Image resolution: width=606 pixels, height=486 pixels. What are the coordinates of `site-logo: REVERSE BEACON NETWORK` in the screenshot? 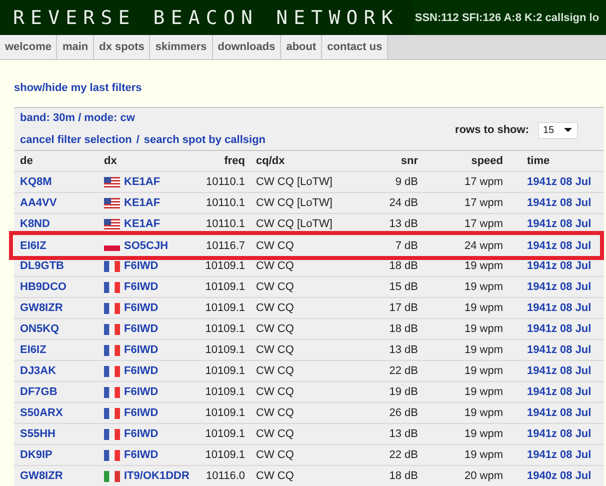 It's located at (206, 17).